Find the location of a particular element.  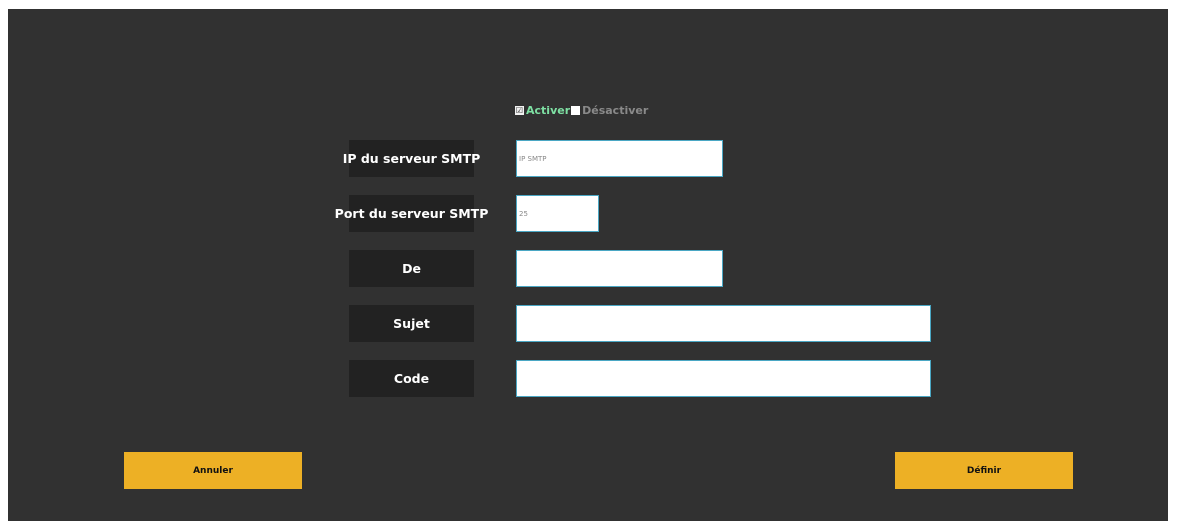

smtp-port-label: Port du serveur SMTP is located at coordinates (411, 213).